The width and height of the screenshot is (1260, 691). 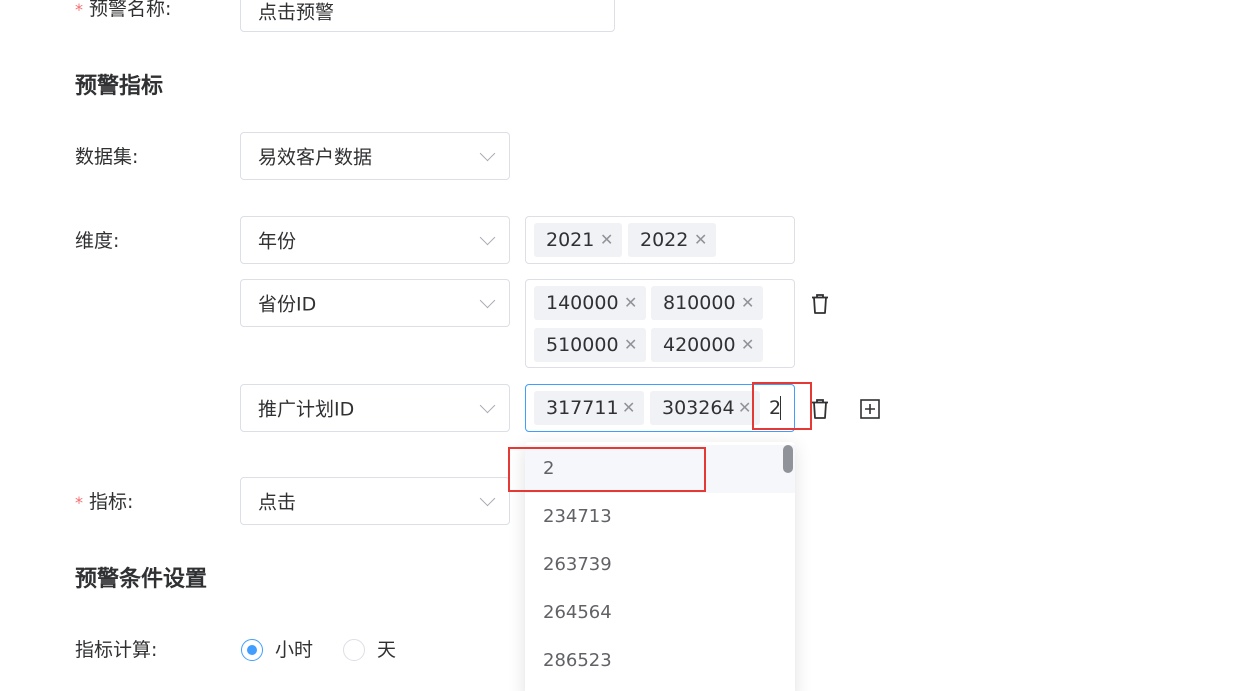 What do you see at coordinates (660, 661) in the screenshot?
I see `dropdown-option: 286523` at bounding box center [660, 661].